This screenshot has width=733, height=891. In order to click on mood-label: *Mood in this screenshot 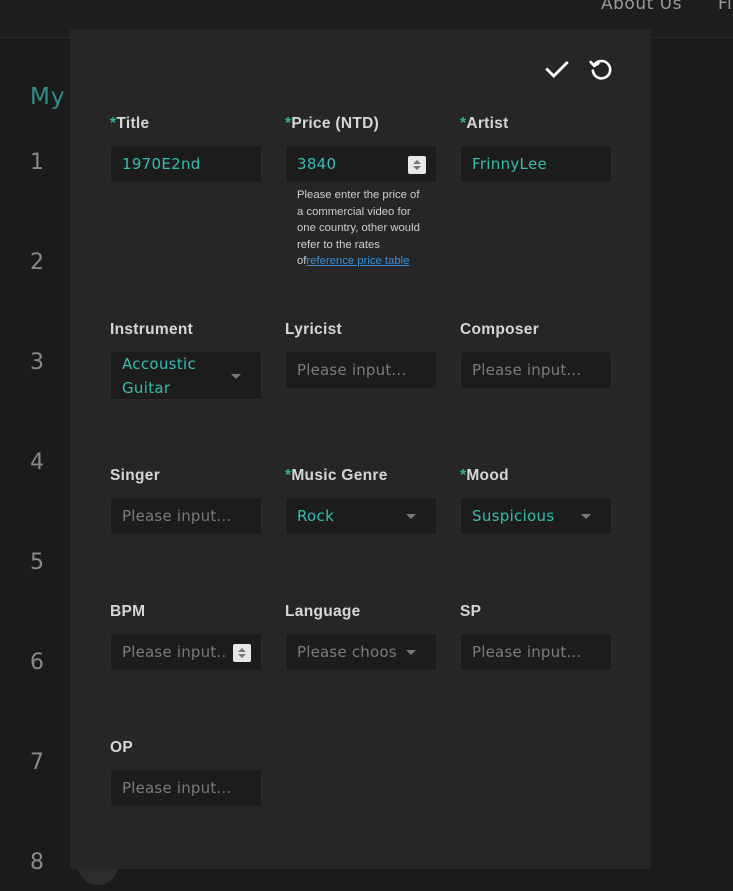, I will do `click(484, 475)`.